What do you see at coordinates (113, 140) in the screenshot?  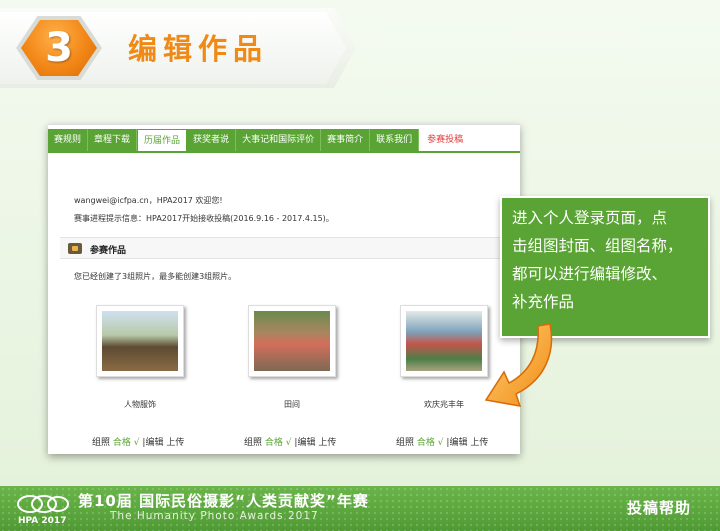 I see `tab-charter-download: 章程下载` at bounding box center [113, 140].